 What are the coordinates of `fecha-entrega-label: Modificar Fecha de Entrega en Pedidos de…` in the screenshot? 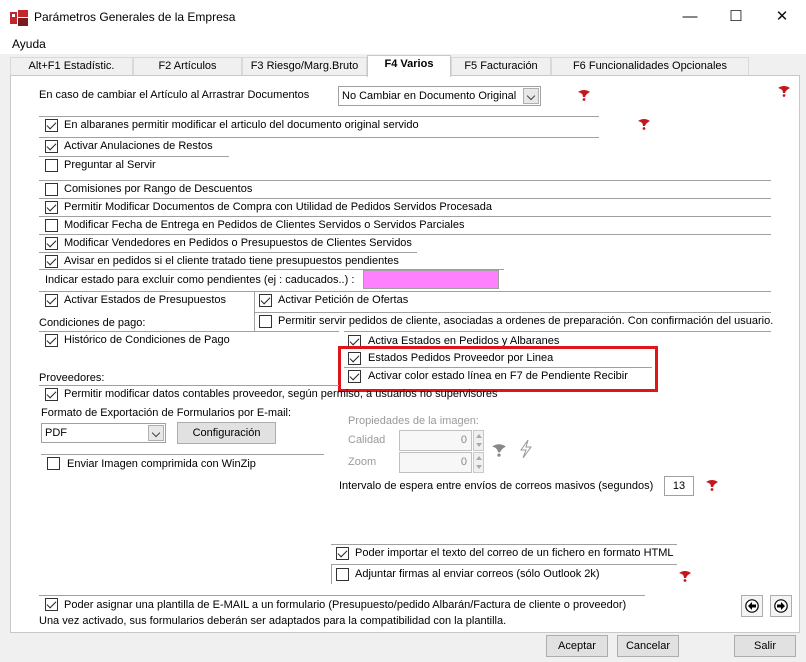 It's located at (264, 225).